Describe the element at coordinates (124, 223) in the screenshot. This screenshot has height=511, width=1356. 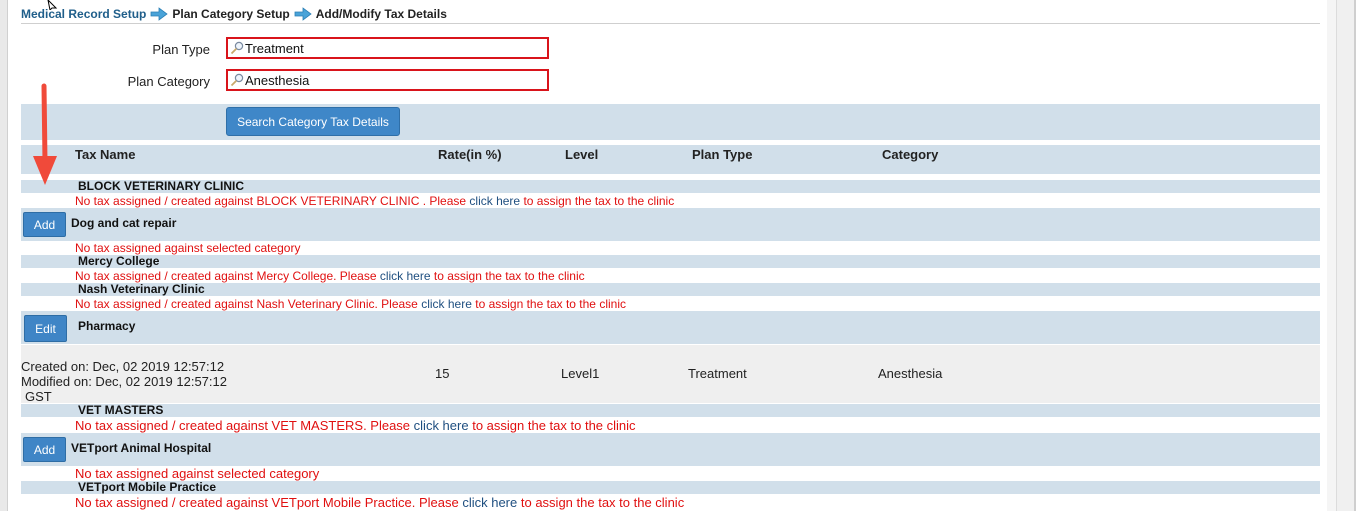
I see `clinic-name-dog-and-cat-repair: Dog and cat repair` at that location.